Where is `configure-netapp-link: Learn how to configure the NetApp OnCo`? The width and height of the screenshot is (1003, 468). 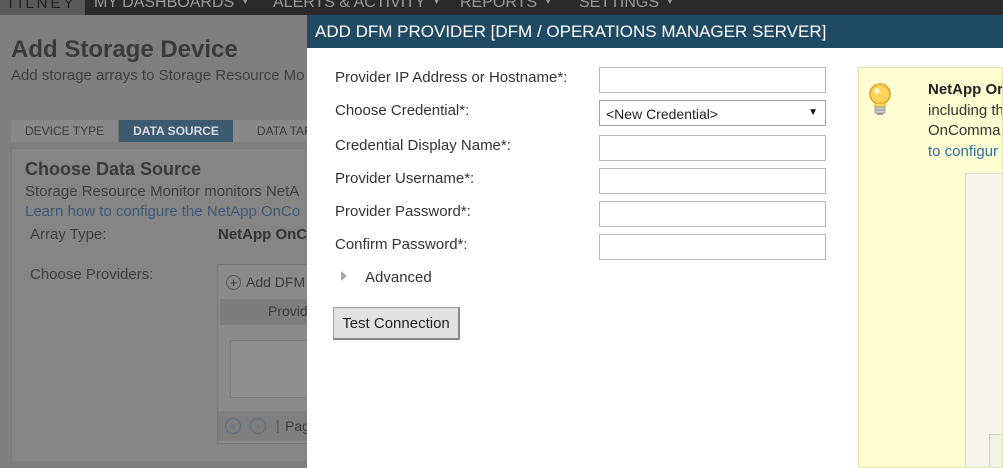
configure-netapp-link: Learn how to configure the NetApp OnCo is located at coordinates (162, 211).